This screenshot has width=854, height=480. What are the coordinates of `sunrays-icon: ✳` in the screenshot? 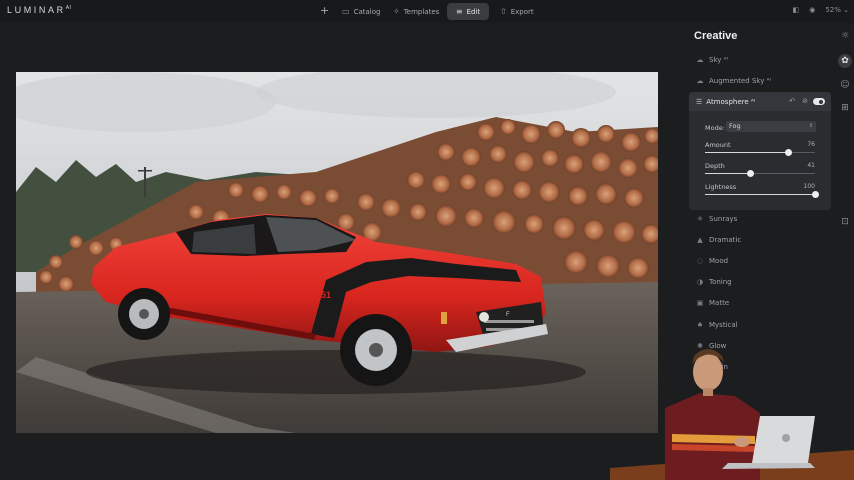 It's located at (700, 219).